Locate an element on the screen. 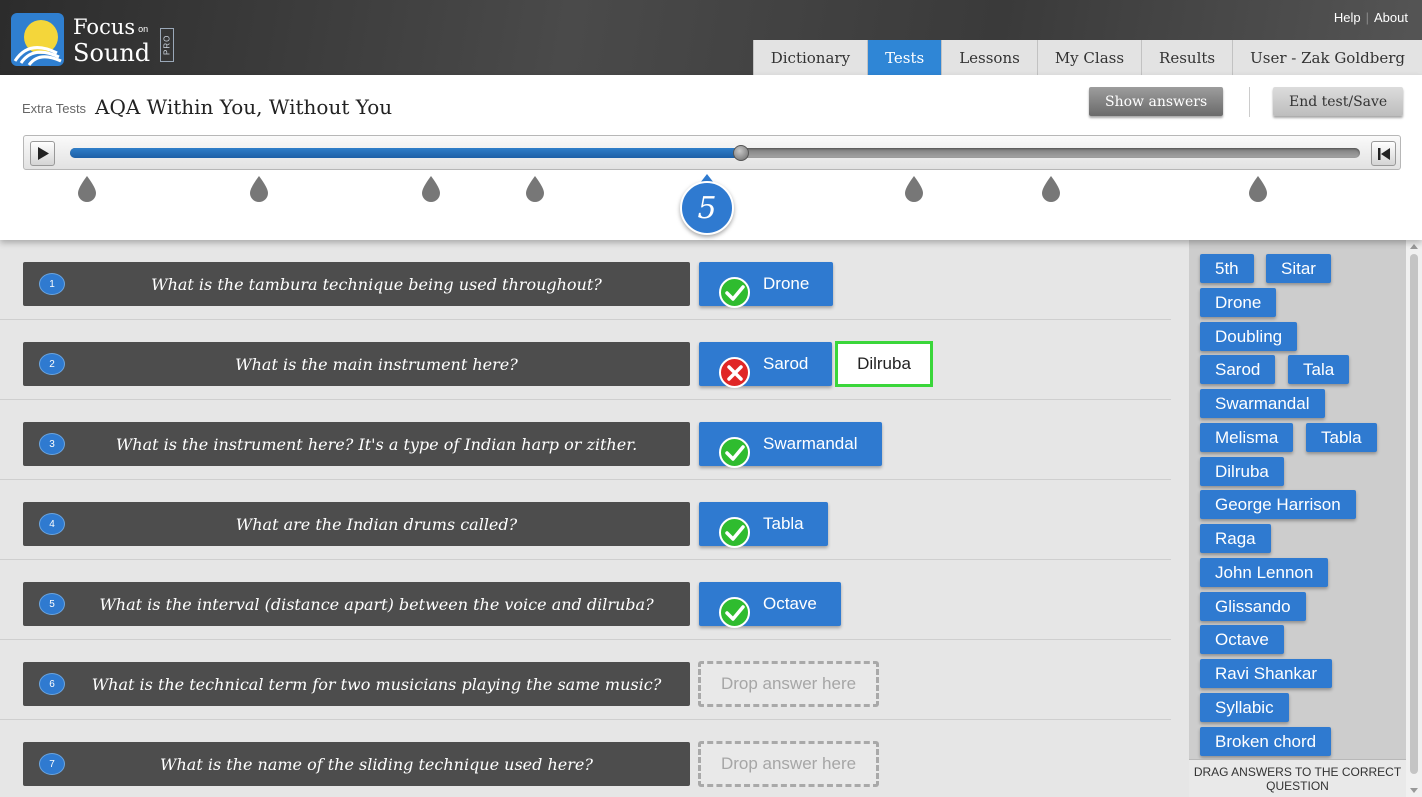 The height and width of the screenshot is (797, 1422). bank-scrollbar is located at coordinates (1414, 518).